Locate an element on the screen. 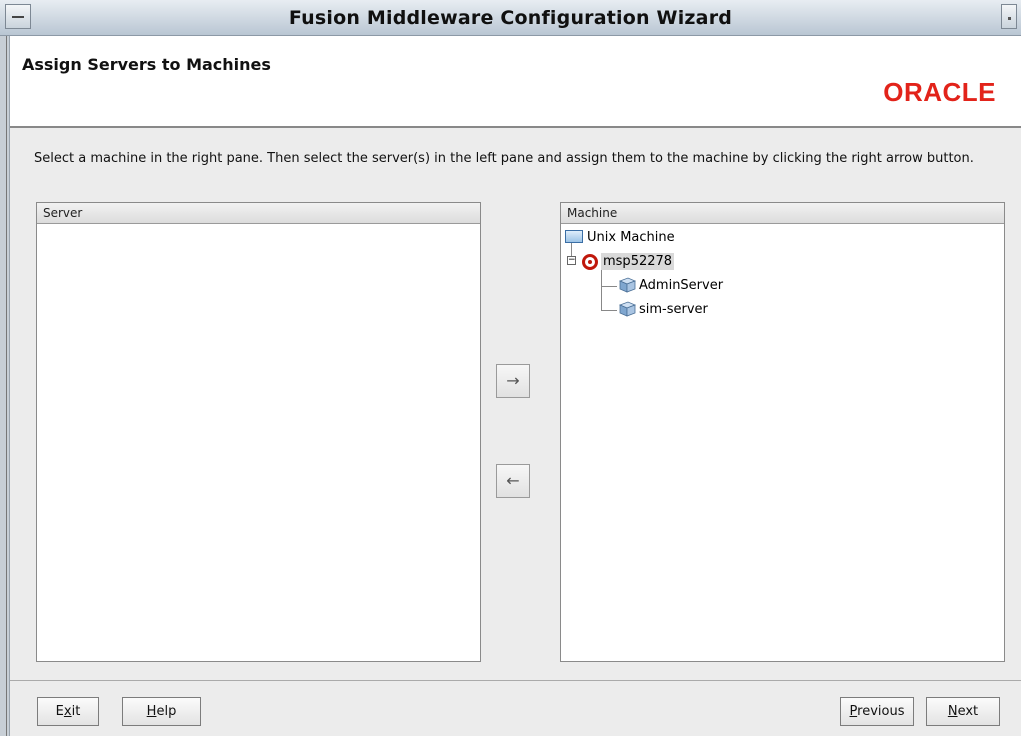 The height and width of the screenshot is (736, 1021). server-pane-header: Server is located at coordinates (258, 213).